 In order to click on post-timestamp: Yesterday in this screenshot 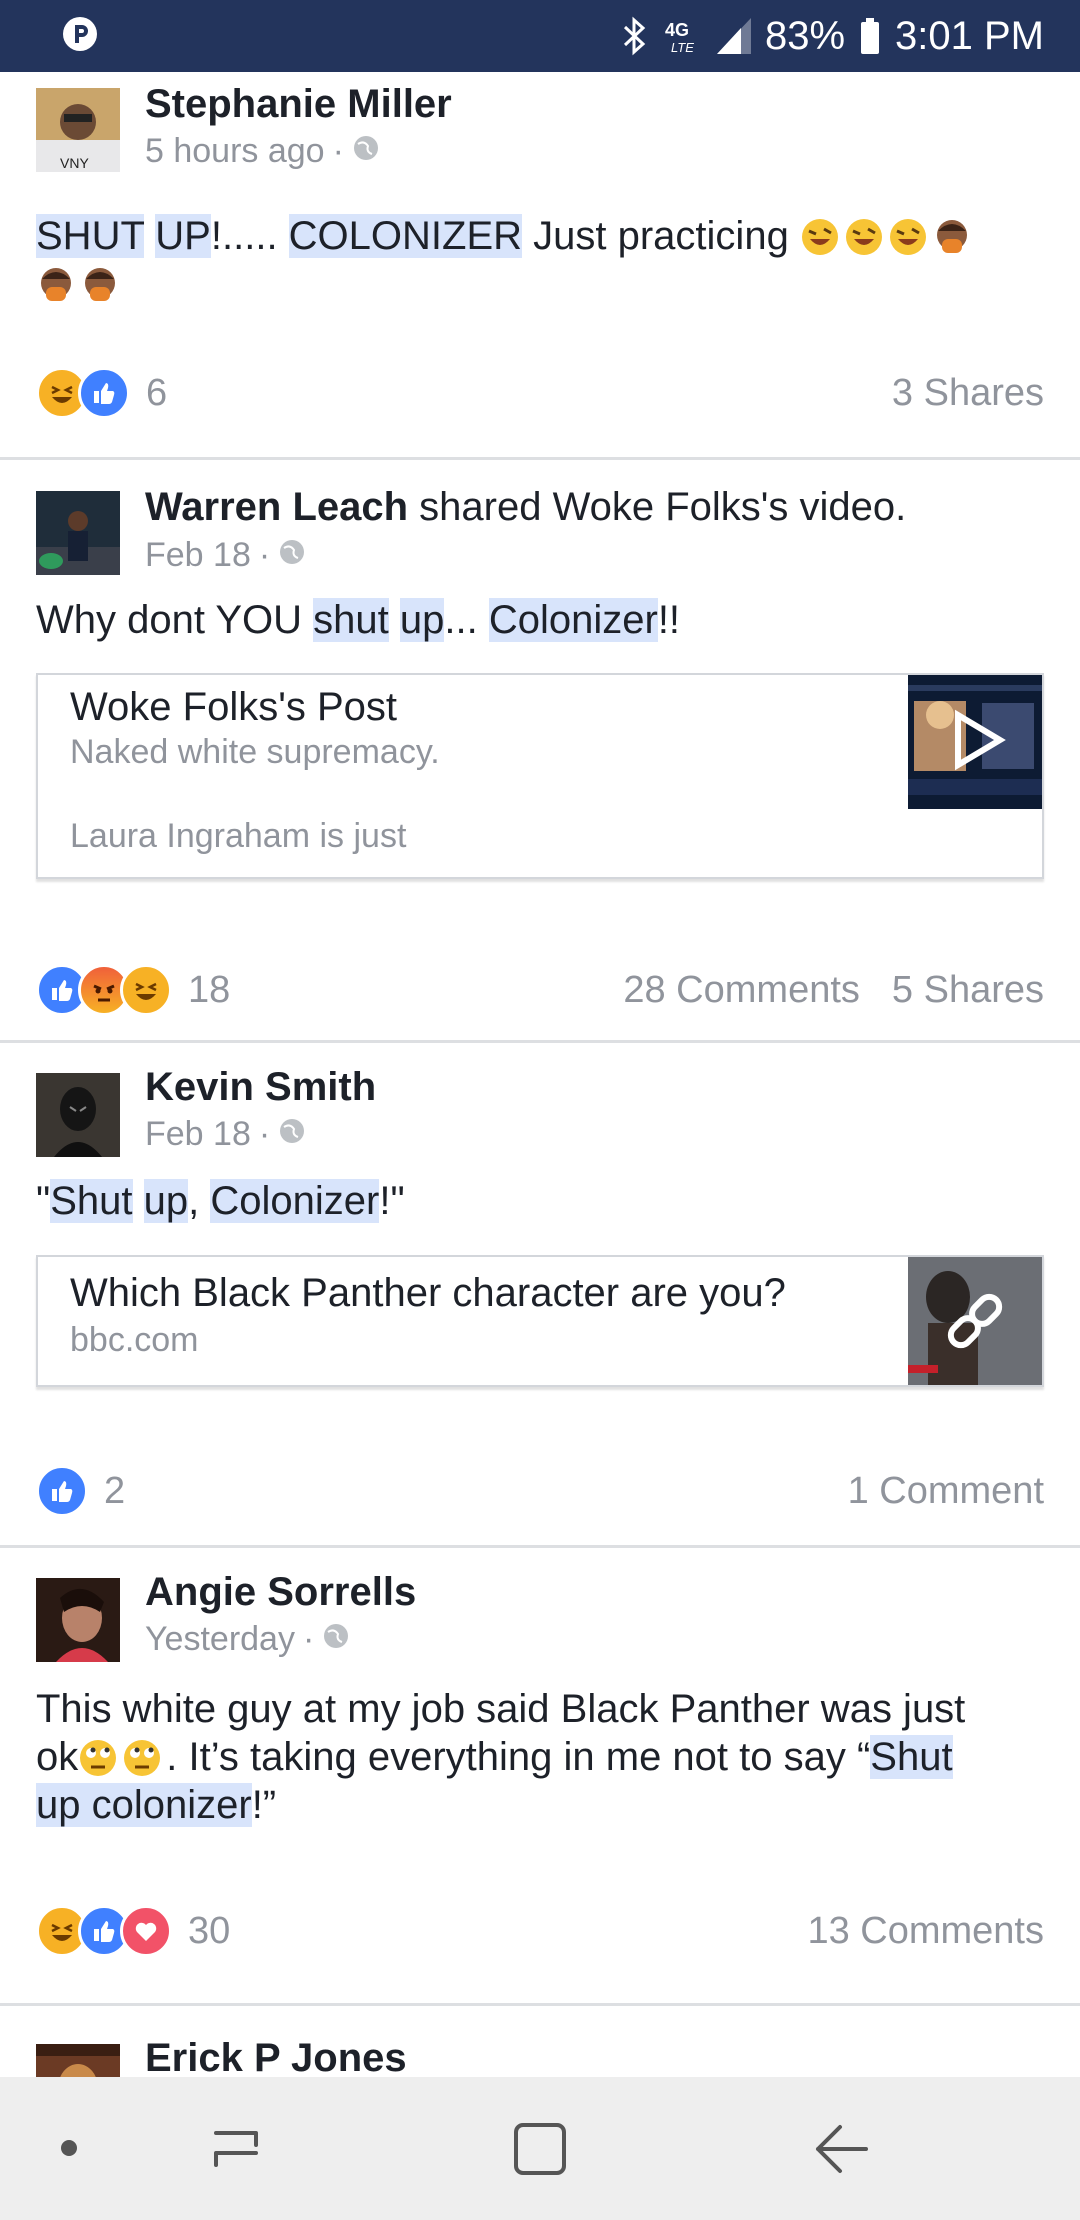, I will do `click(220, 1639)`.